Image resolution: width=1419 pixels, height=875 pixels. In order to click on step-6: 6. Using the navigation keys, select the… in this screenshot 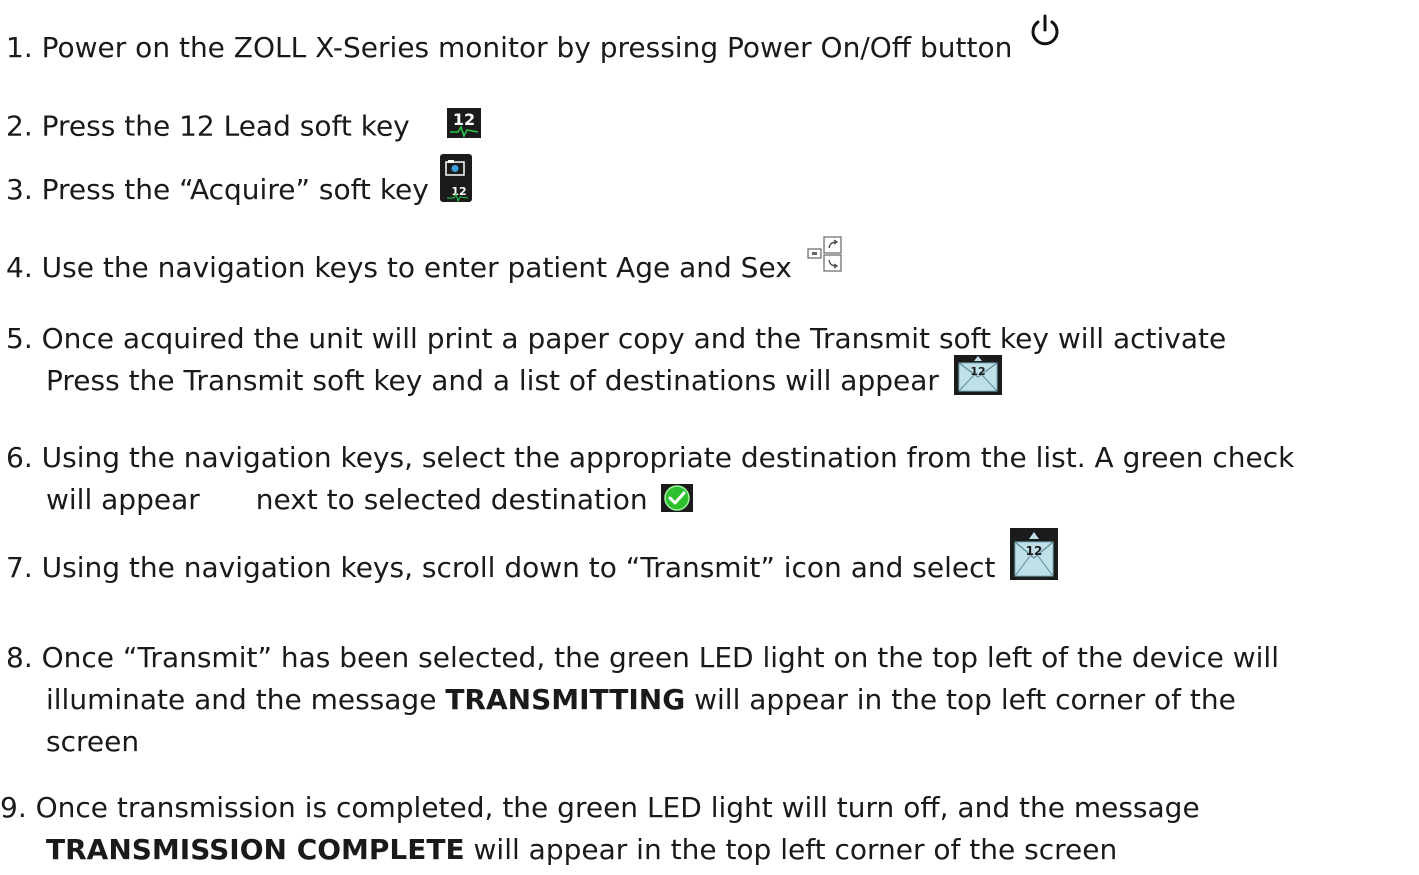, I will do `click(650, 458)`.